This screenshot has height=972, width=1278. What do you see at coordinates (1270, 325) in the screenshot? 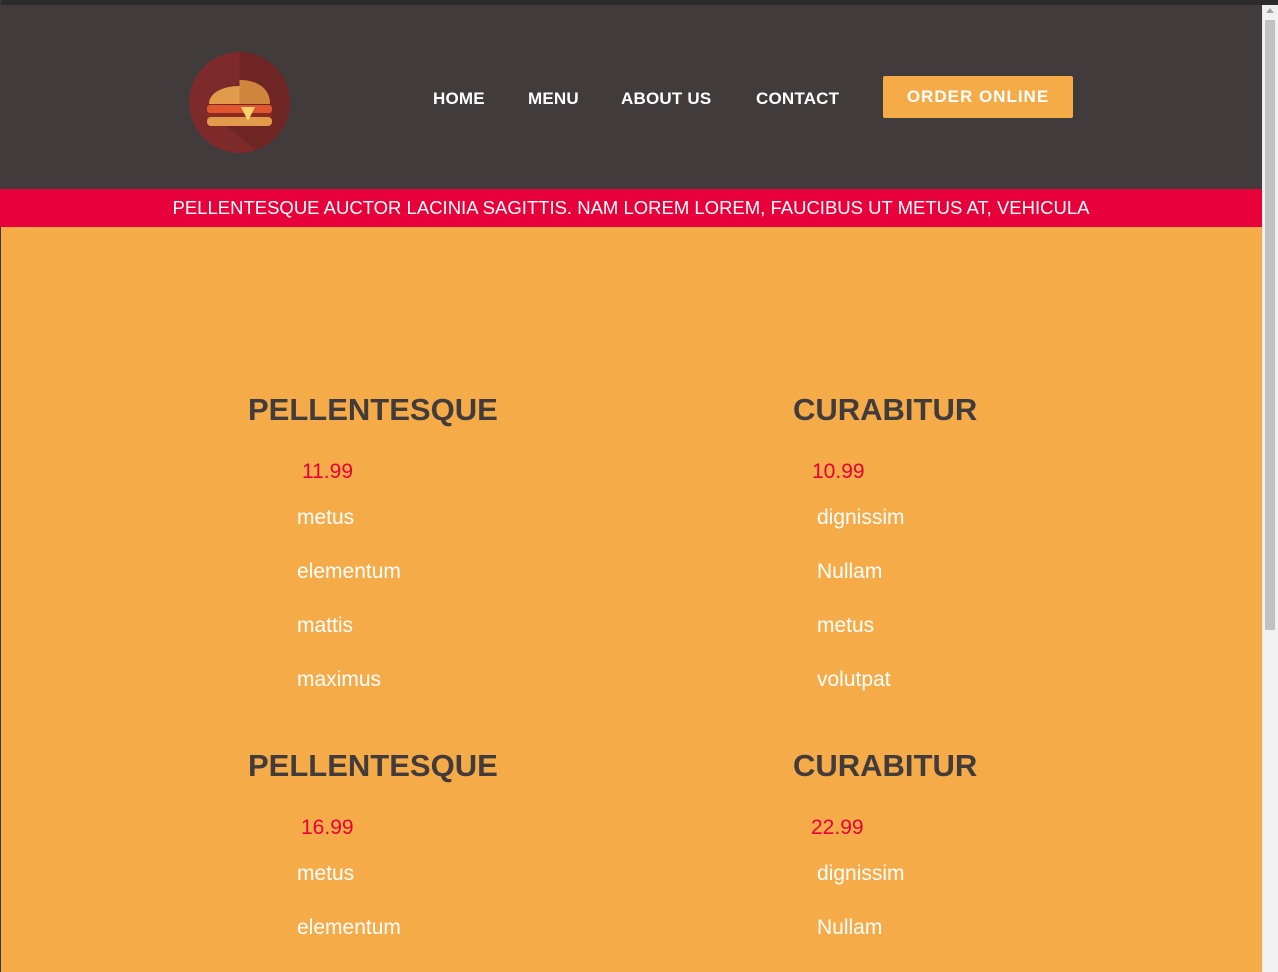
I see `scrollbar-thumb` at bounding box center [1270, 325].